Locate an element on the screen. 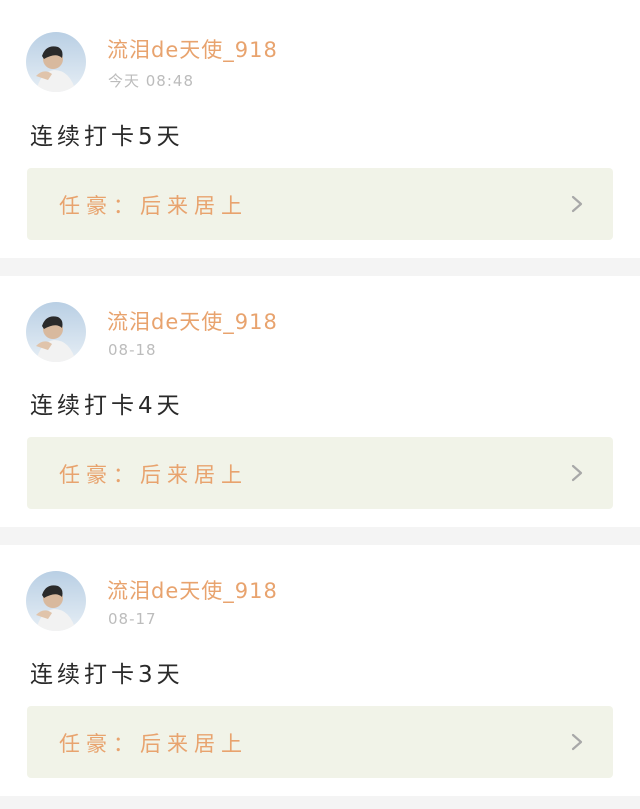 The image size is (640, 809). post-text: 连续打卡3天 is located at coordinates (107, 675).